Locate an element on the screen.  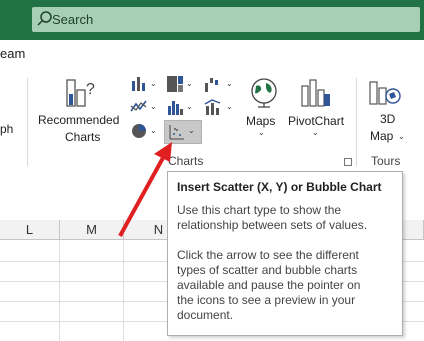
line-chart-icon is located at coordinates (139, 107).